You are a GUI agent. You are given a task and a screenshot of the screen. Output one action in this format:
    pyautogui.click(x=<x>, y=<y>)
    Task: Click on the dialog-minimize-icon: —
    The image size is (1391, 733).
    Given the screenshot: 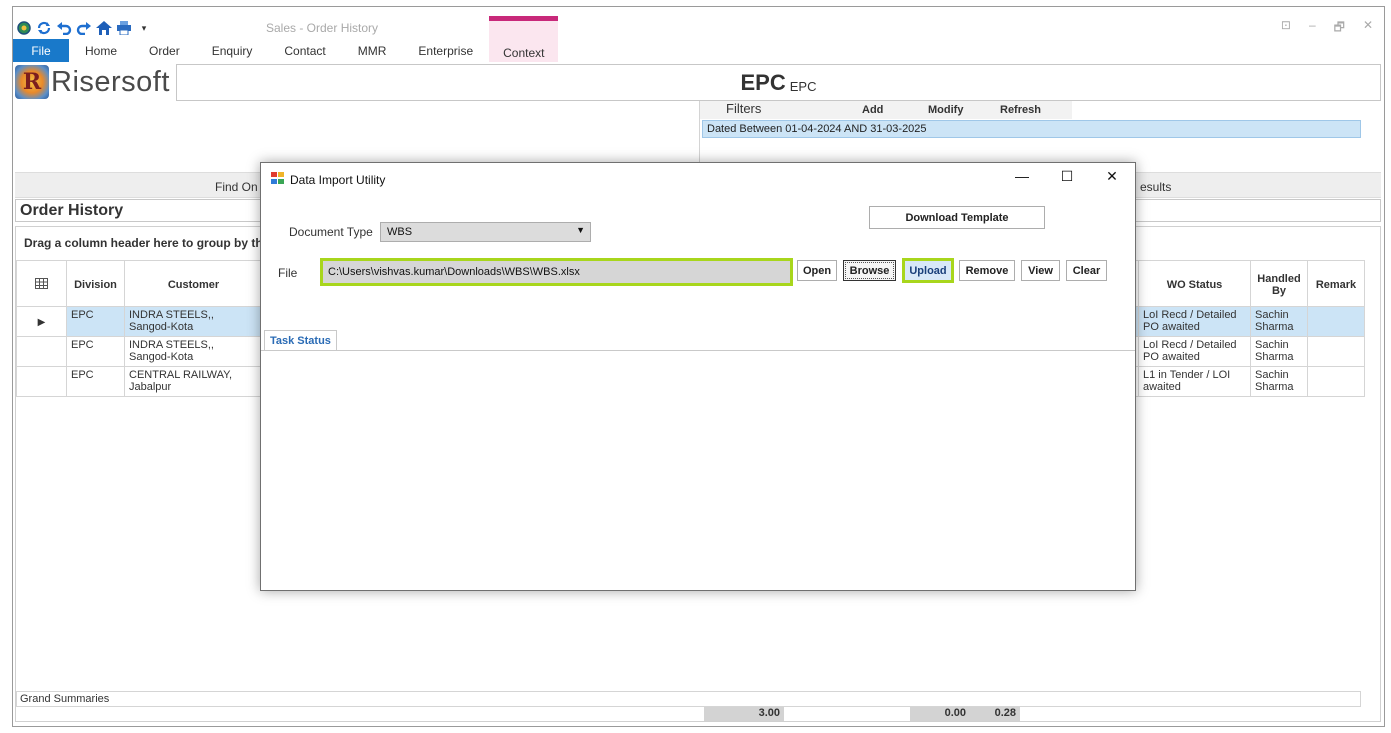 What is the action you would take?
    pyautogui.click(x=1022, y=176)
    